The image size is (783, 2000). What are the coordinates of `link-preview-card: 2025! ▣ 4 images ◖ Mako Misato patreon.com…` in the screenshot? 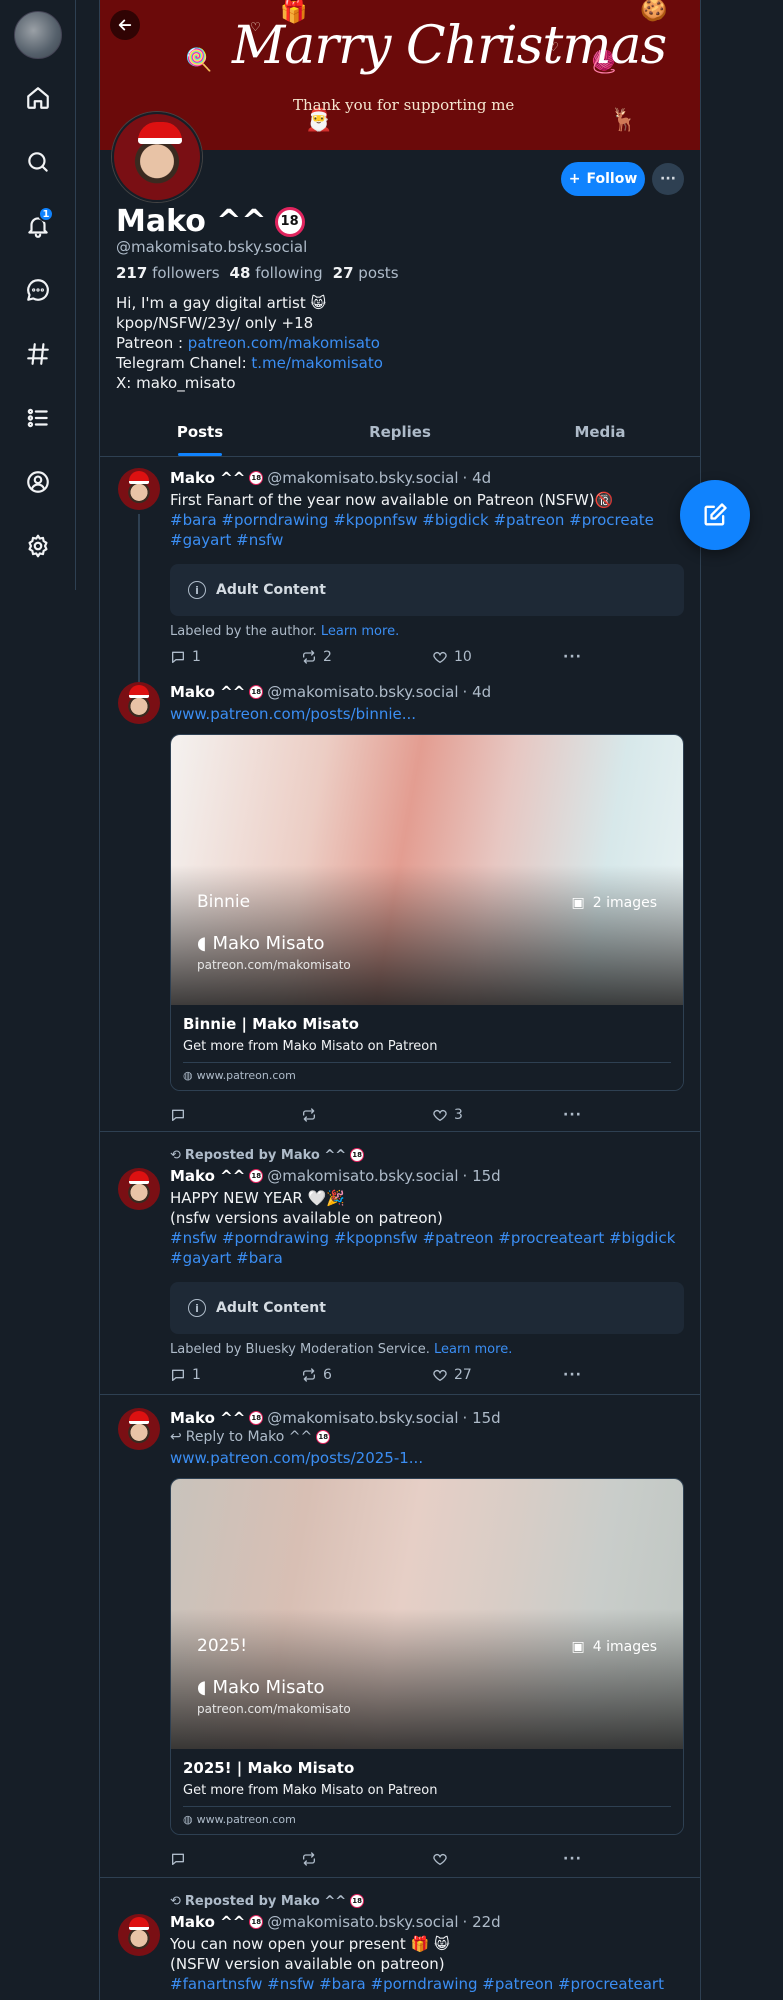 It's located at (427, 1656).